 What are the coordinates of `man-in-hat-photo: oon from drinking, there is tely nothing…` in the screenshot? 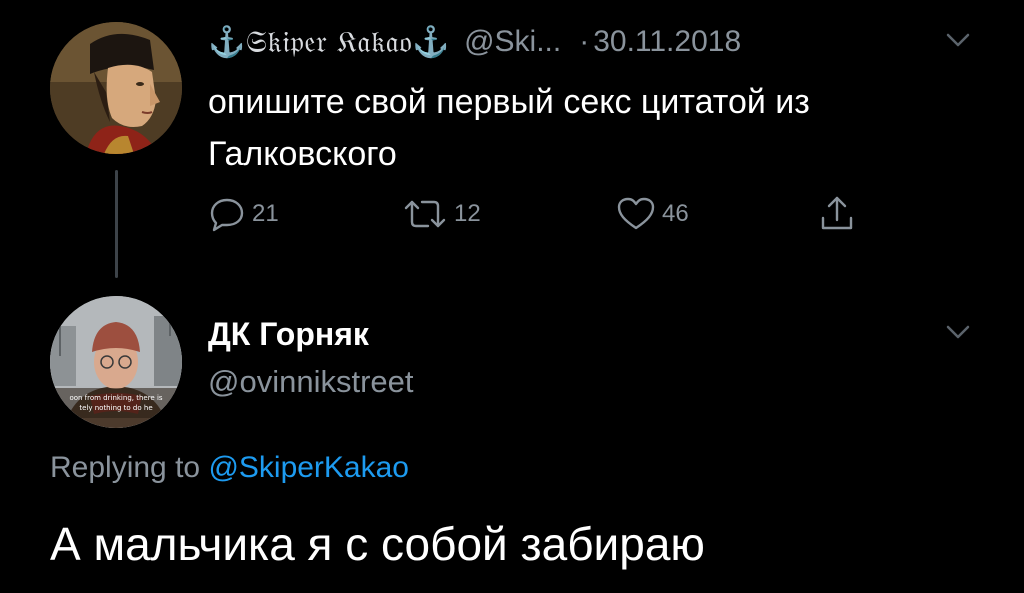 It's located at (116, 362).